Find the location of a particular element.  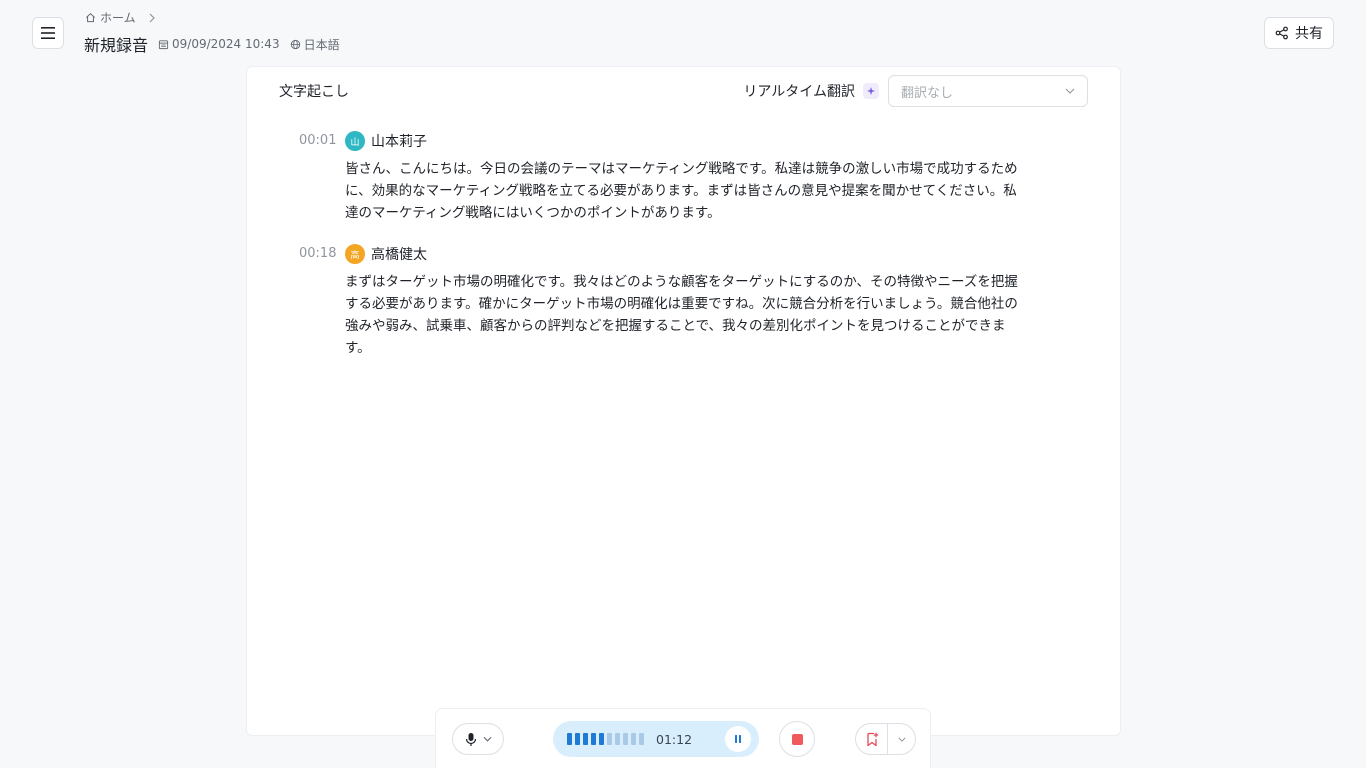

hamburger-icon is located at coordinates (48, 33).